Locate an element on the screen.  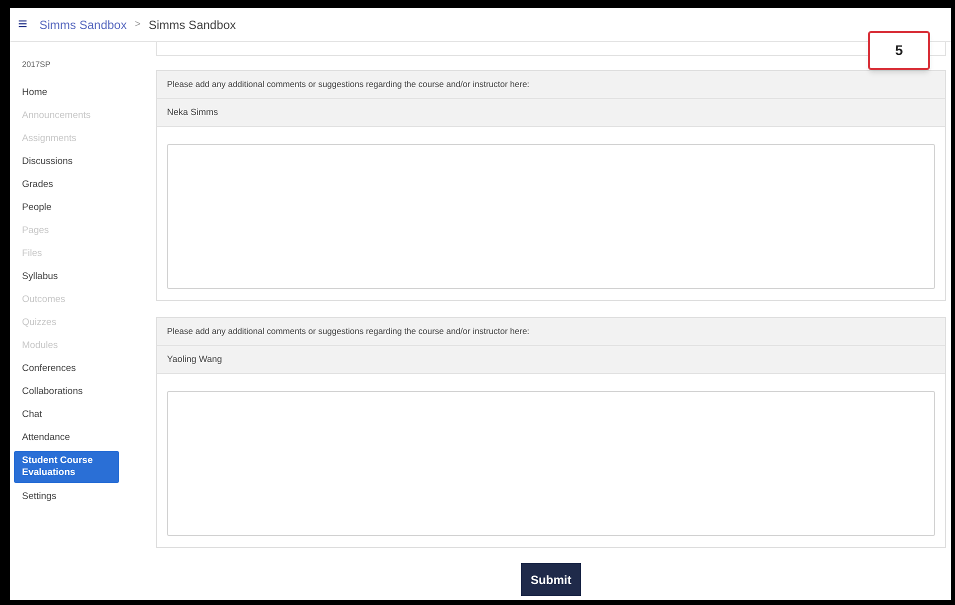
sidebar-item: Collaborations is located at coordinates (84, 391).